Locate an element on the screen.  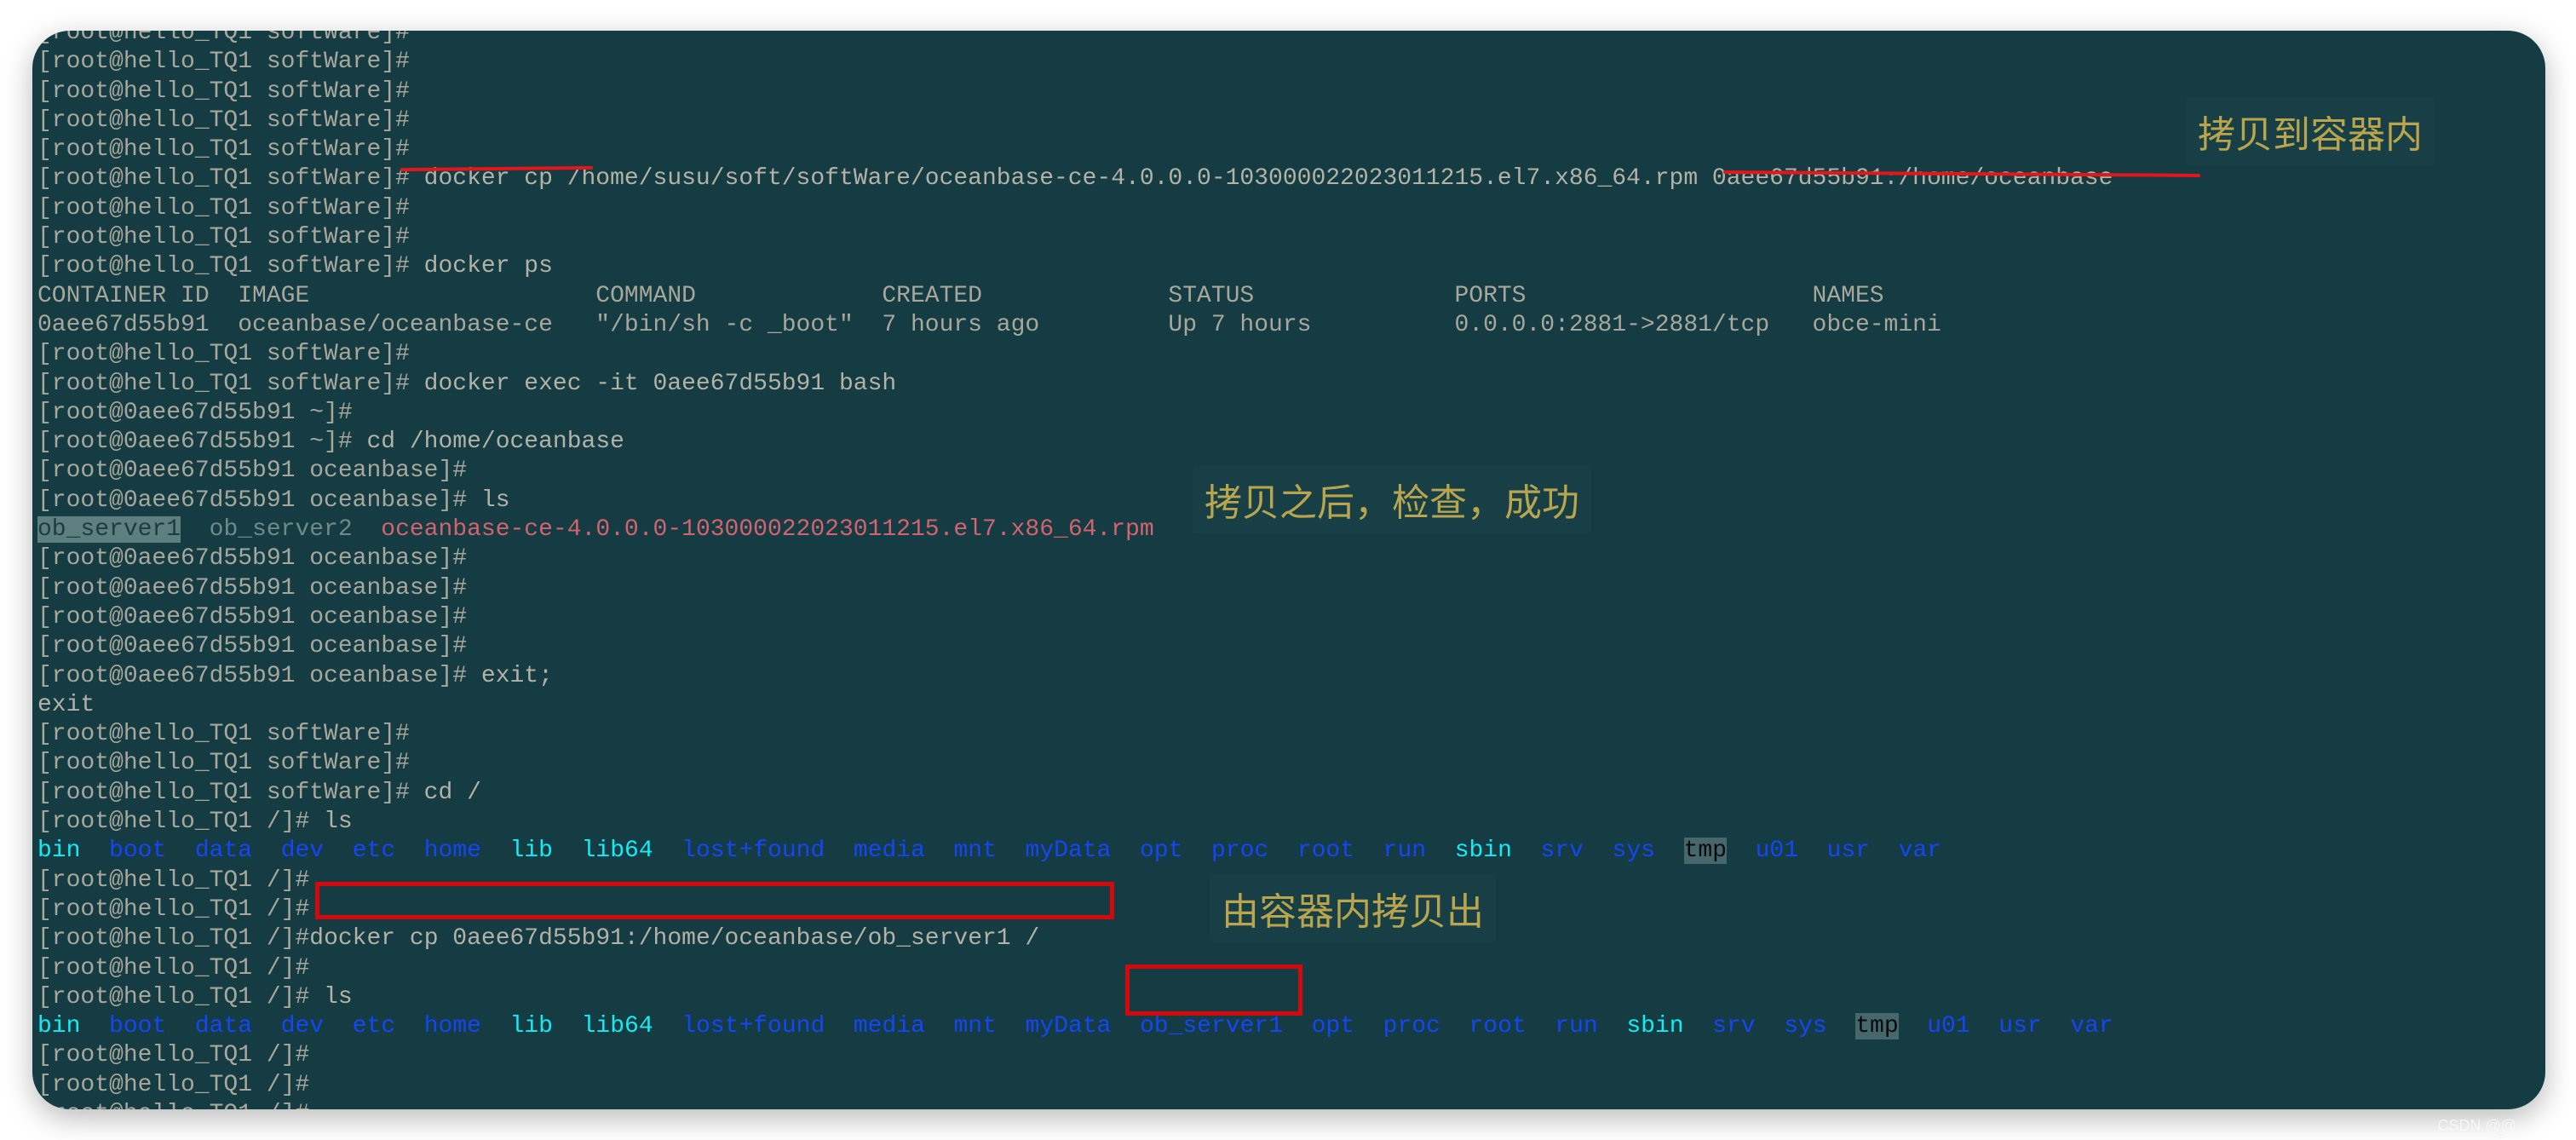
ls-entry: mnt is located at coordinates (975, 852).